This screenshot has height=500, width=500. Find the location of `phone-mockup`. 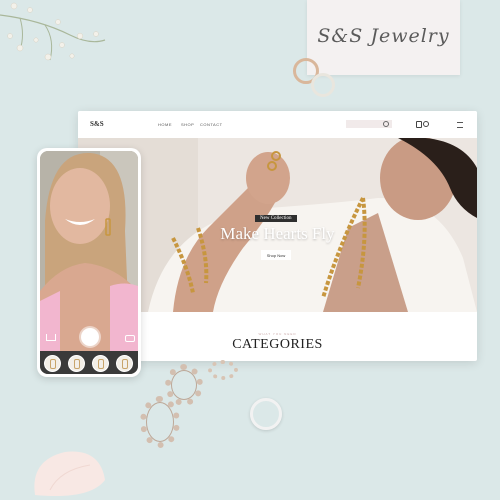

phone-mockup is located at coordinates (89, 262).